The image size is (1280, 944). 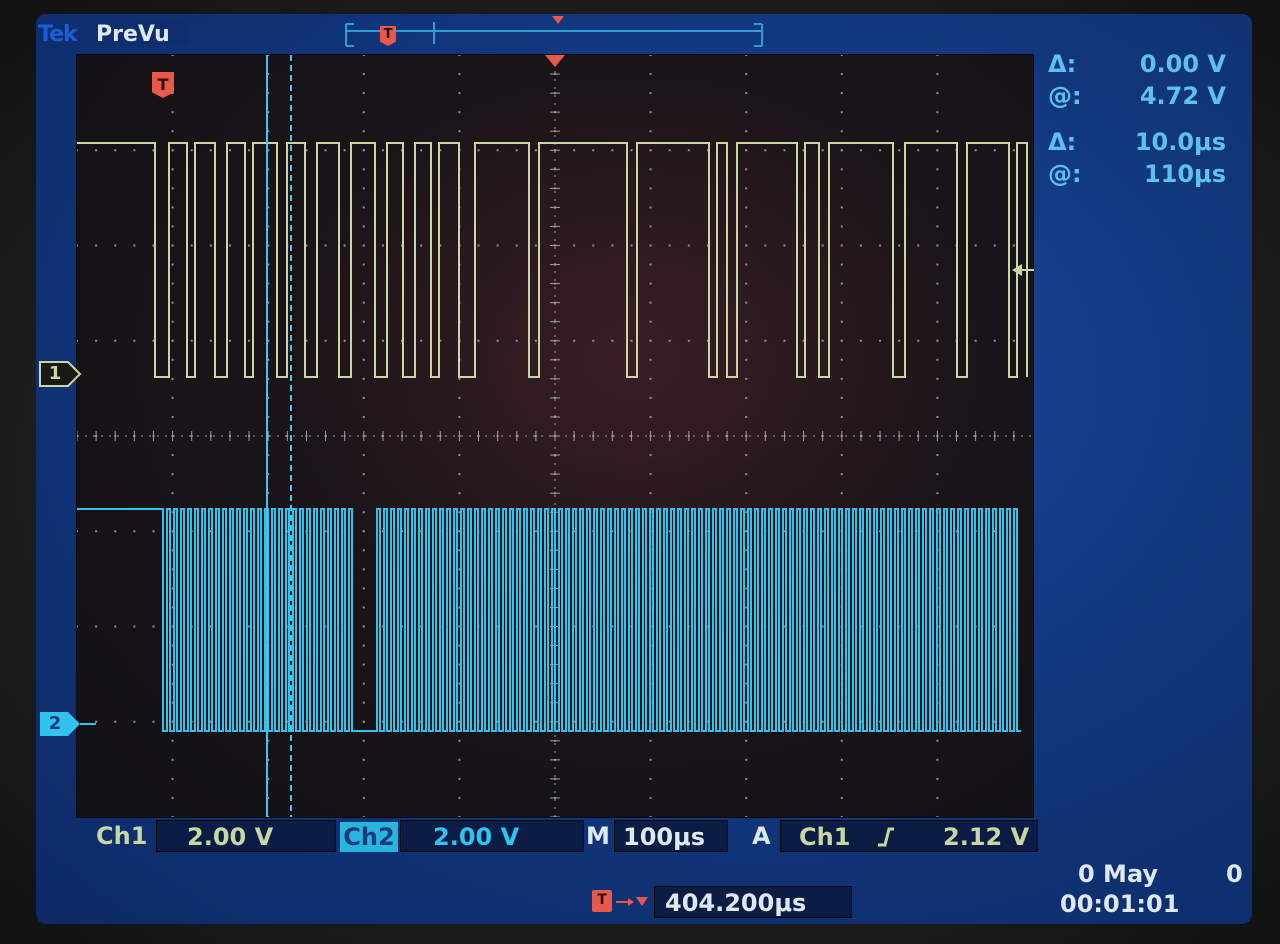 What do you see at coordinates (736, 903) in the screenshot?
I see `trigger-position-value: 404.200μs` at bounding box center [736, 903].